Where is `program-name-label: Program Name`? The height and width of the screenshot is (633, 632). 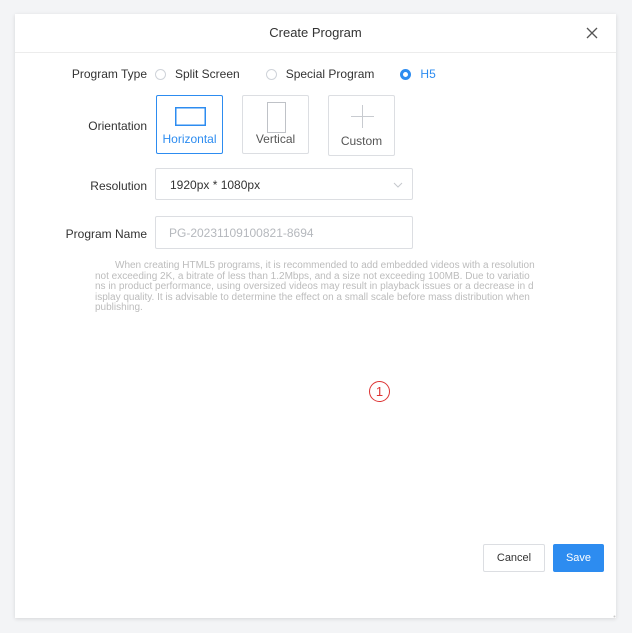 program-name-label: Program Name is located at coordinates (106, 234).